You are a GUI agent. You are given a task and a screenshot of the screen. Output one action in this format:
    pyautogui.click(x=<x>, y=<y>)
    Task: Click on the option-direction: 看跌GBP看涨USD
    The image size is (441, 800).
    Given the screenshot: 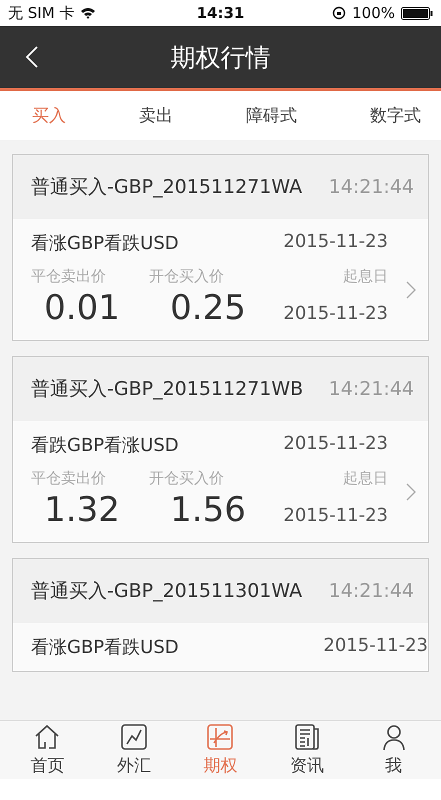 What is the action you would take?
    pyautogui.click(x=105, y=445)
    